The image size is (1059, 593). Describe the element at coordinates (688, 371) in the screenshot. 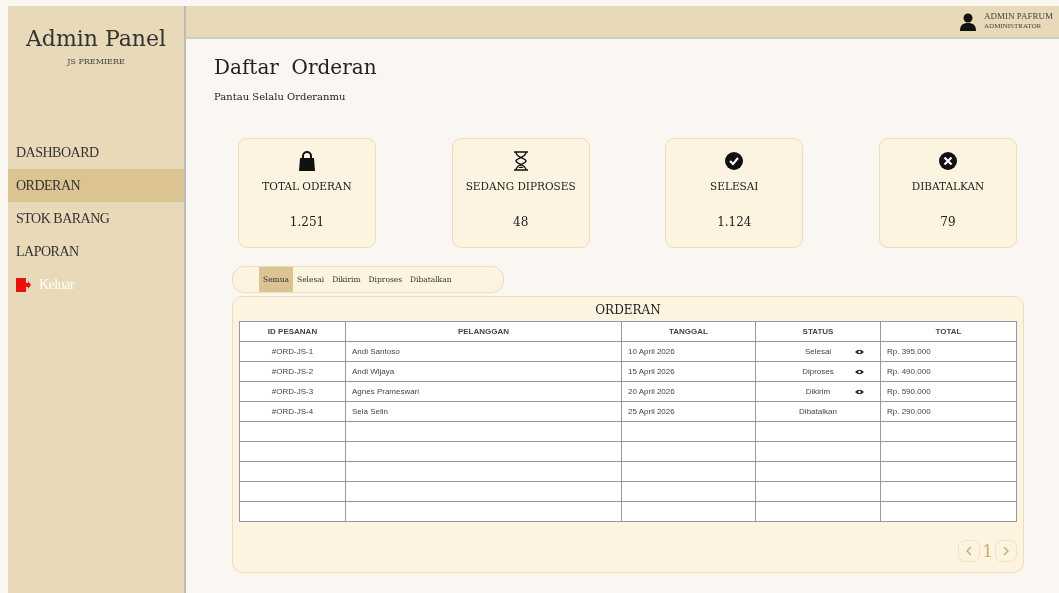

I see `table-cell: 15 April 2026` at that location.